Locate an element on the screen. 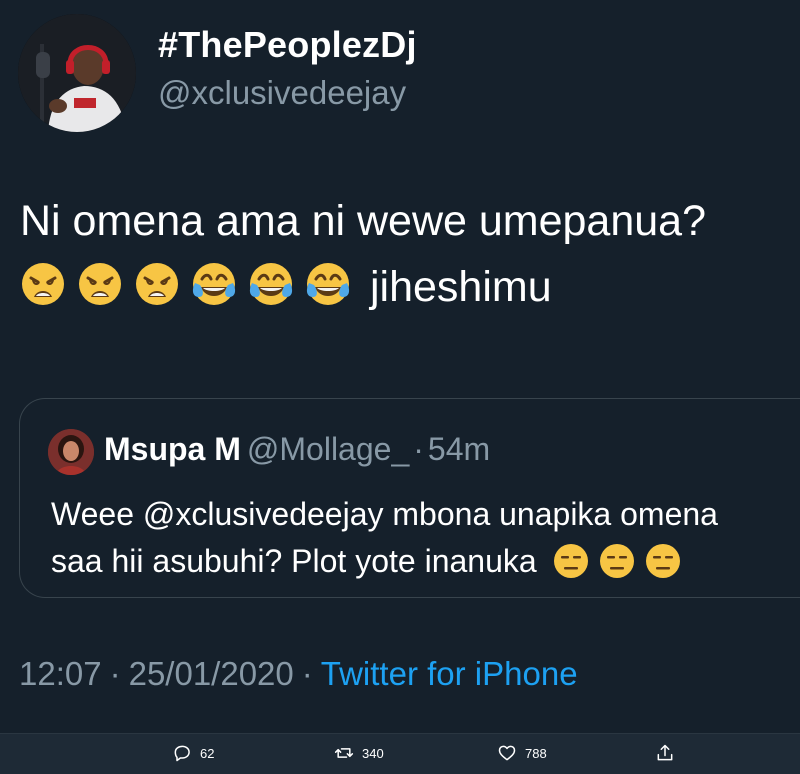  like-button: 788 is located at coordinates (522, 753).